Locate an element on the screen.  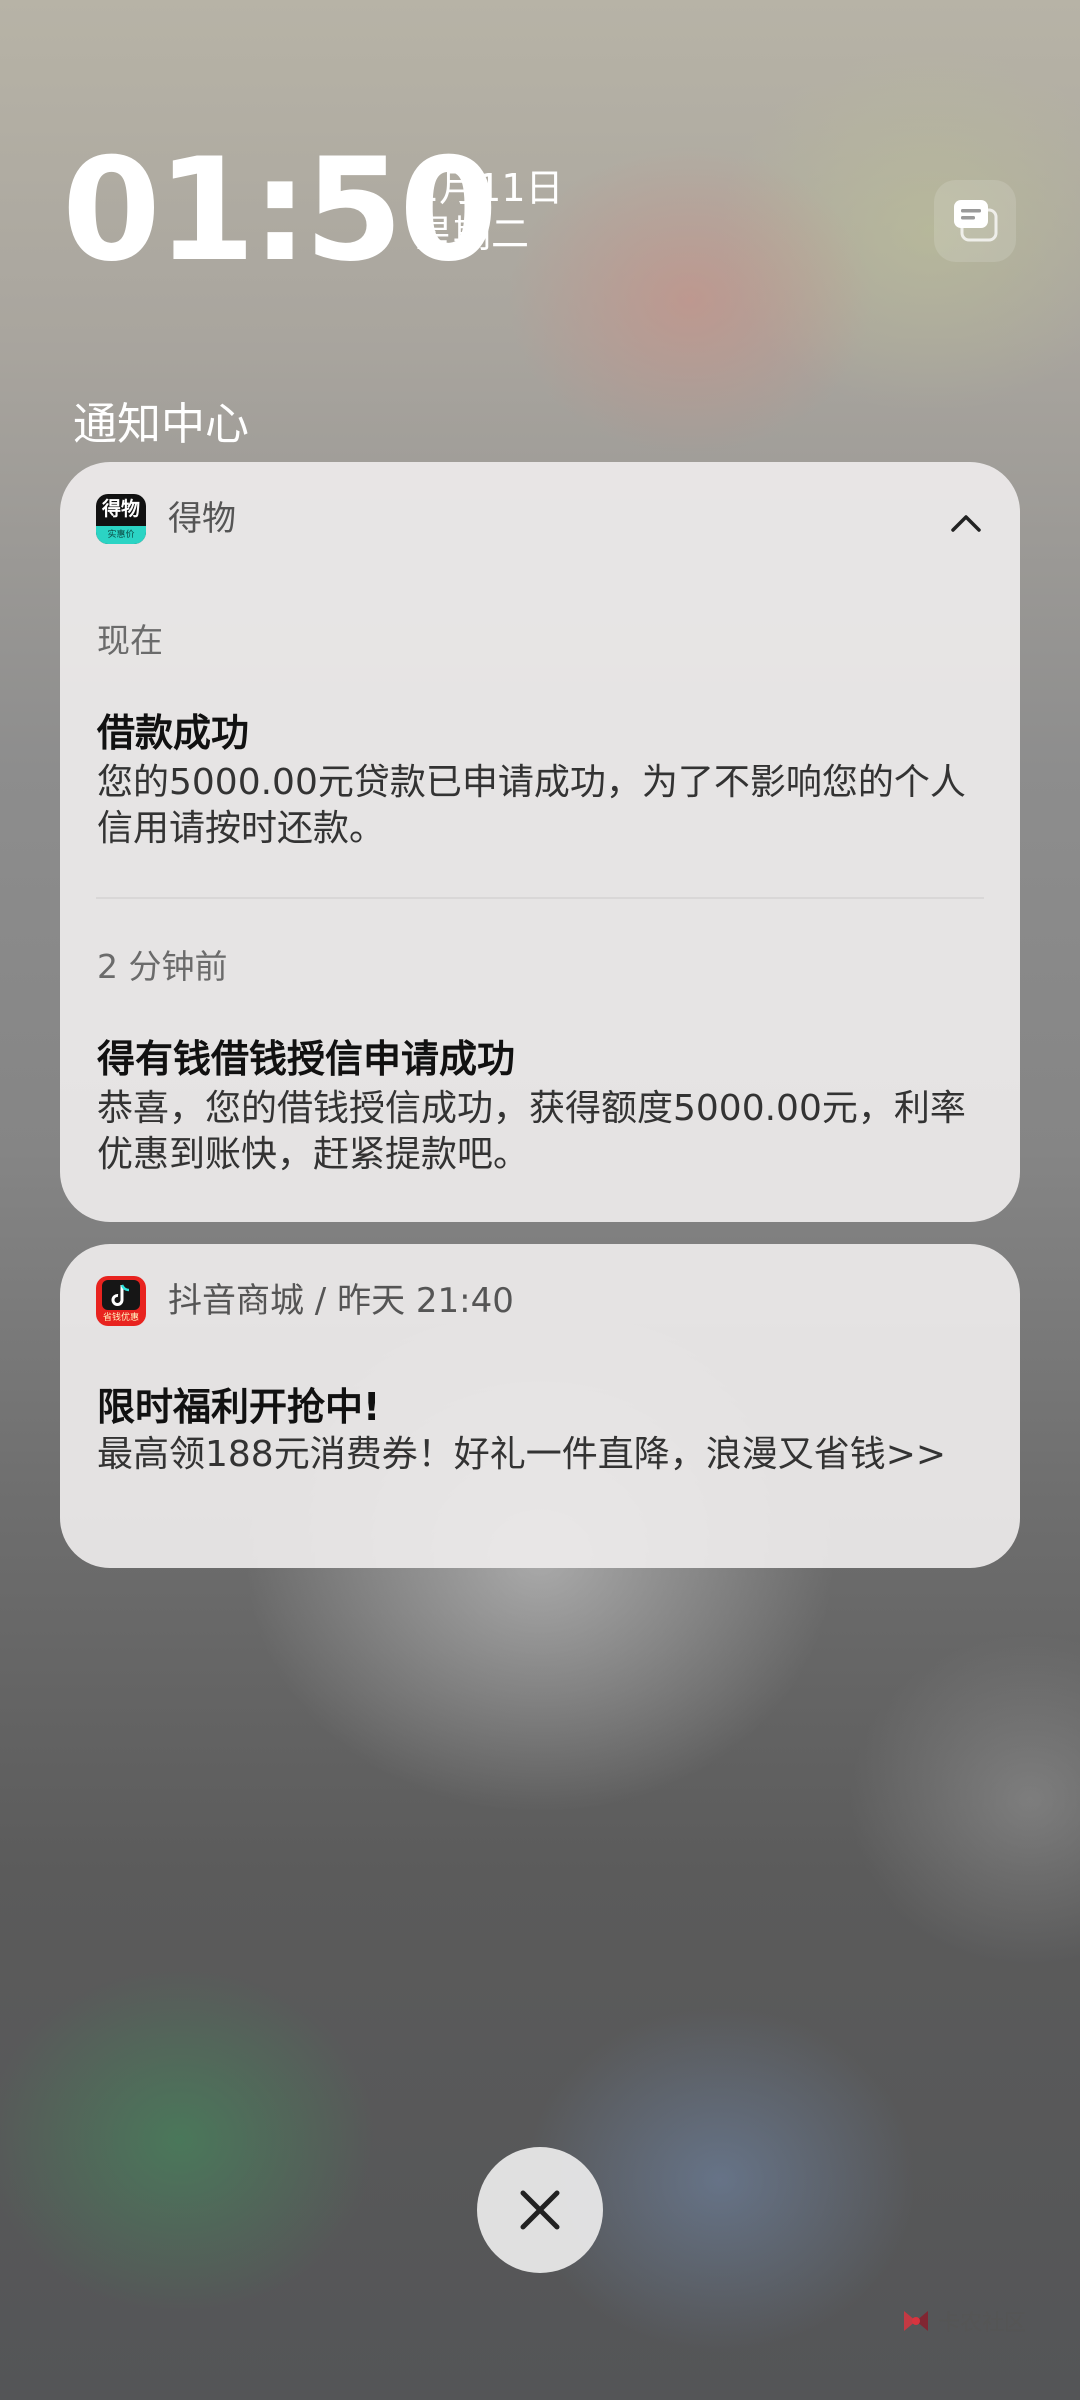
message-stack-icon is located at coordinates (976, 221).